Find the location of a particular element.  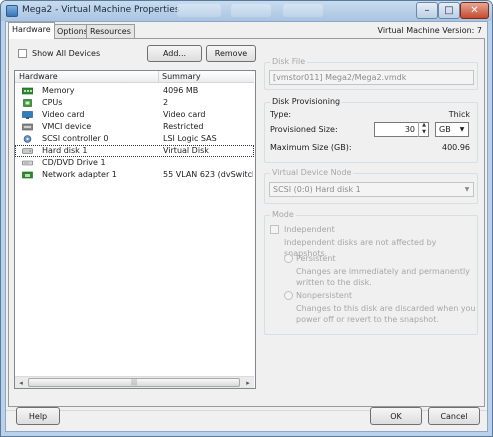

column-header-hardware: Hardware is located at coordinates (38, 76).